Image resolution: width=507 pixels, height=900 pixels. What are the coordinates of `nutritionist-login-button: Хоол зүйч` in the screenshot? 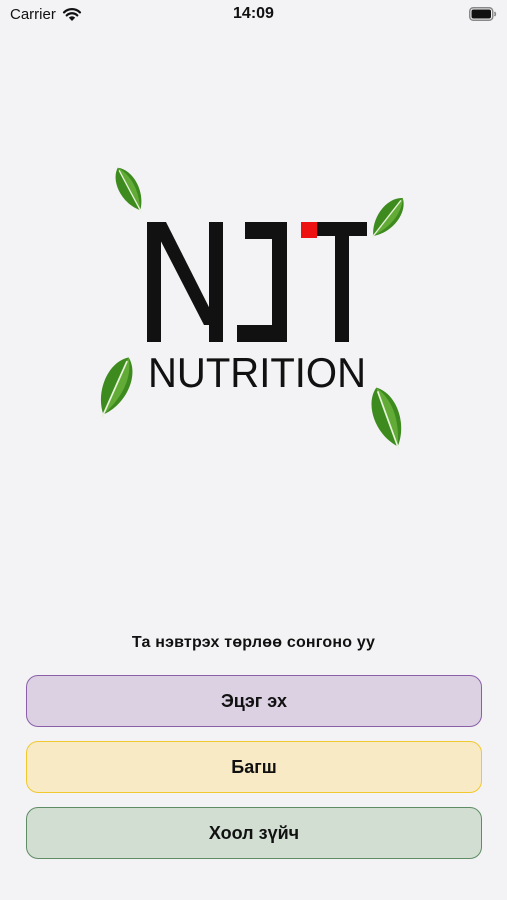 It's located at (254, 833).